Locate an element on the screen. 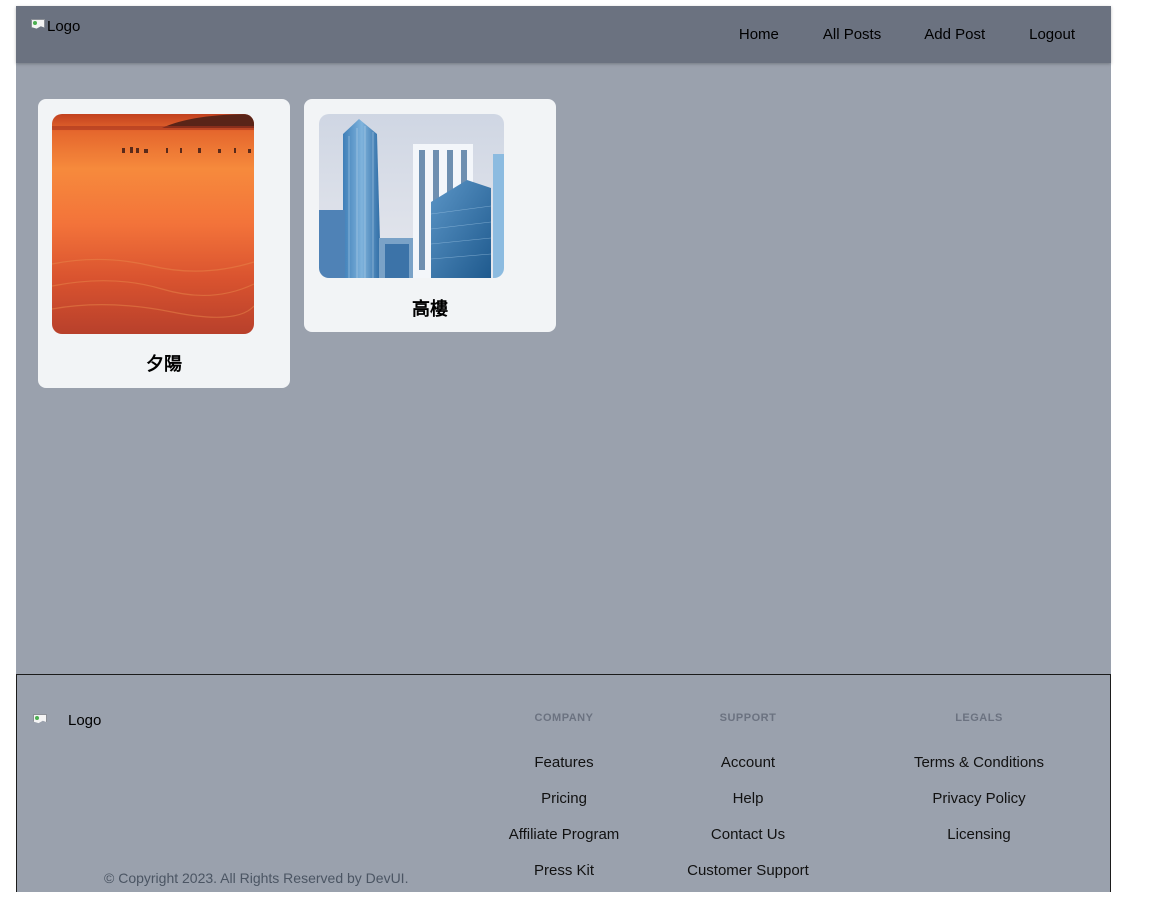 Image resolution: width=1159 pixels, height=898 pixels. navbar: Logo Home All Posts Add Post Logout is located at coordinates (563, 34).